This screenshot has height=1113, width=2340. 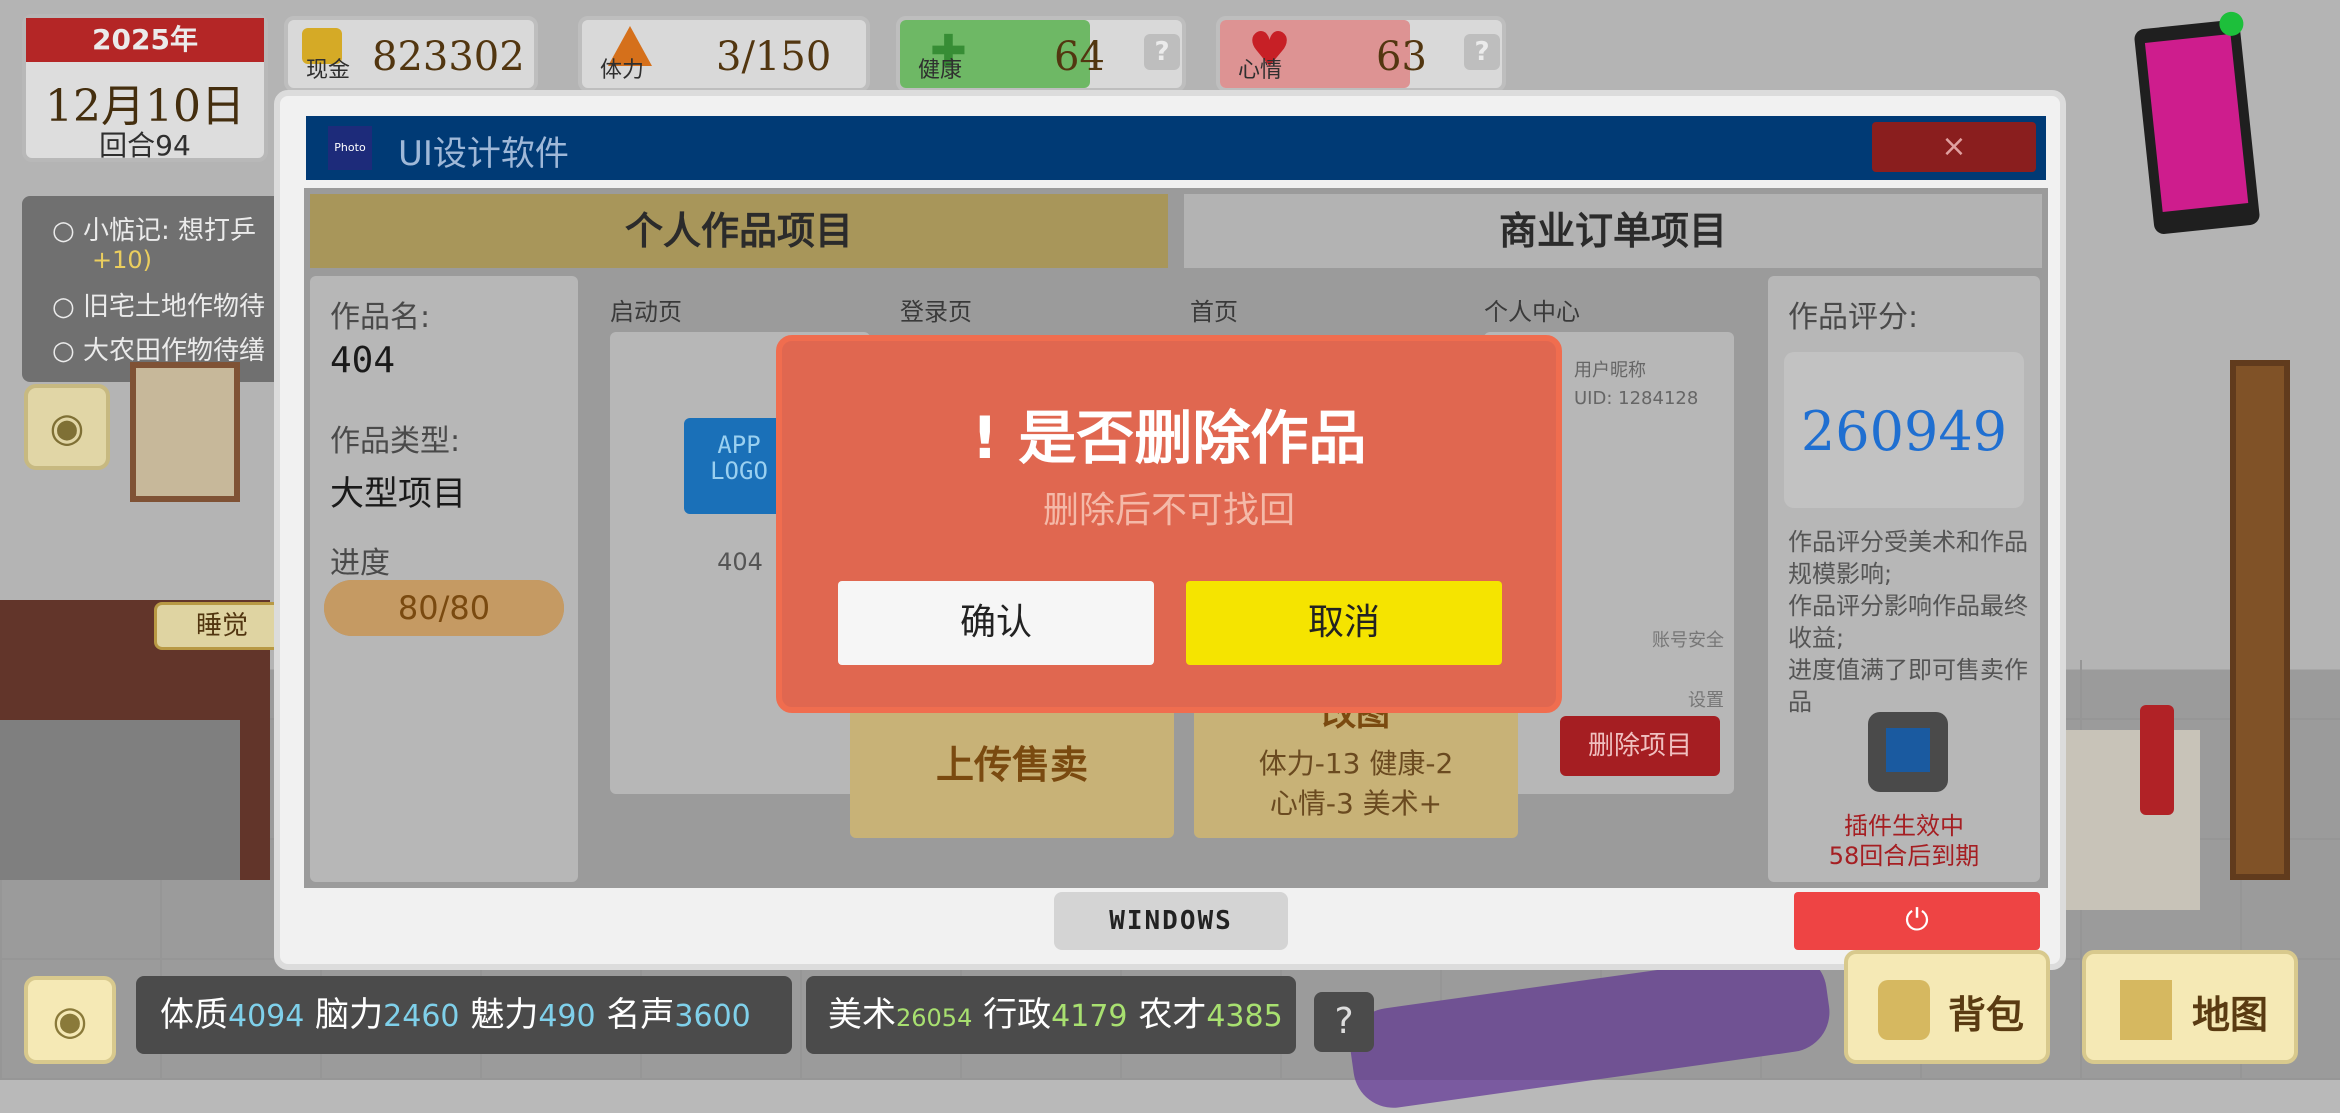 I want to click on tab-personal-works: 个人作品项目, so click(x=739, y=231).